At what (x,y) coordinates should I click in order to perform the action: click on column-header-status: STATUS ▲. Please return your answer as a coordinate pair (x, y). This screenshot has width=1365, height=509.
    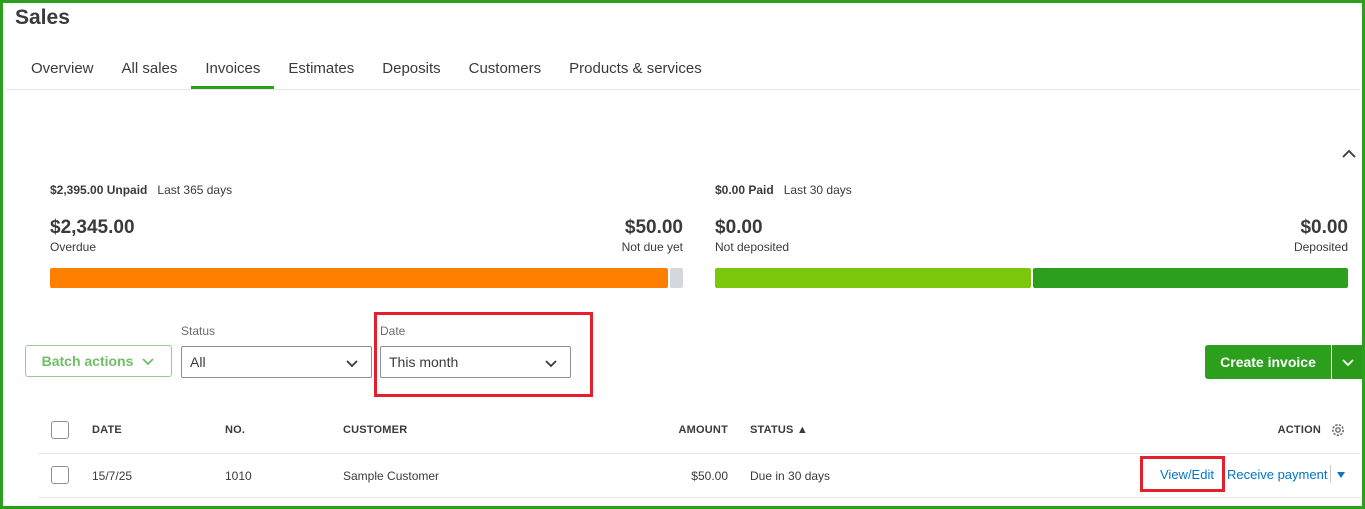
    Looking at the image, I should click on (779, 430).